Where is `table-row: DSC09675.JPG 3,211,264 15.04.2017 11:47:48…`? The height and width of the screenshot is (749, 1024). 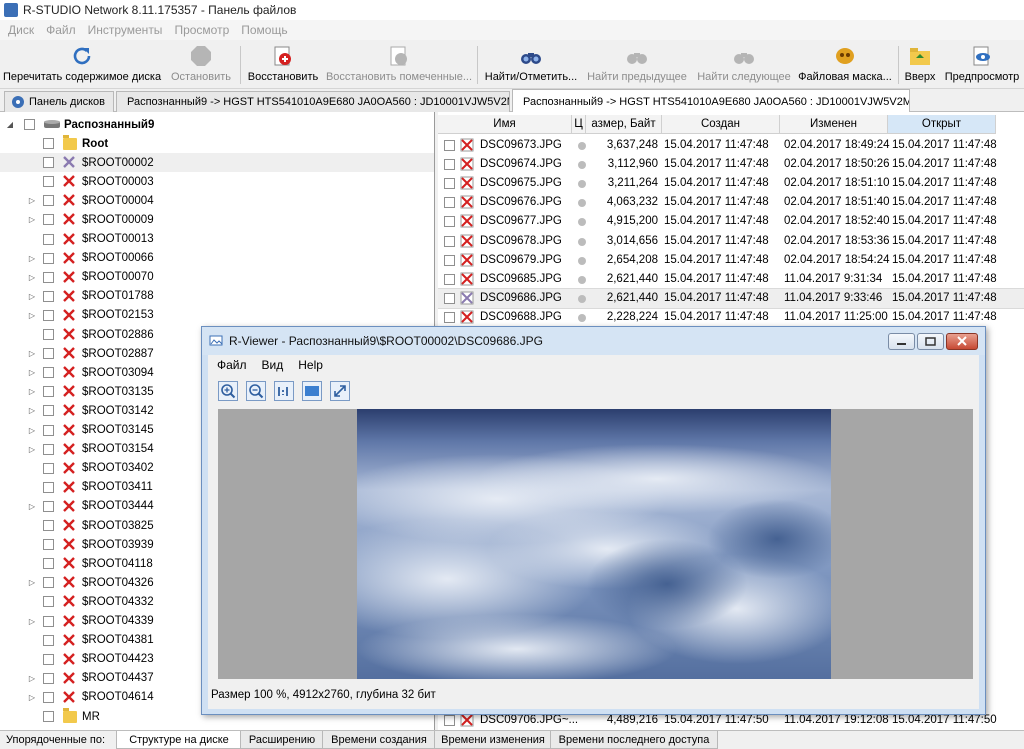
table-row: DSC09675.JPG 3,211,264 15.04.2017 11:47:48… is located at coordinates (731, 183).